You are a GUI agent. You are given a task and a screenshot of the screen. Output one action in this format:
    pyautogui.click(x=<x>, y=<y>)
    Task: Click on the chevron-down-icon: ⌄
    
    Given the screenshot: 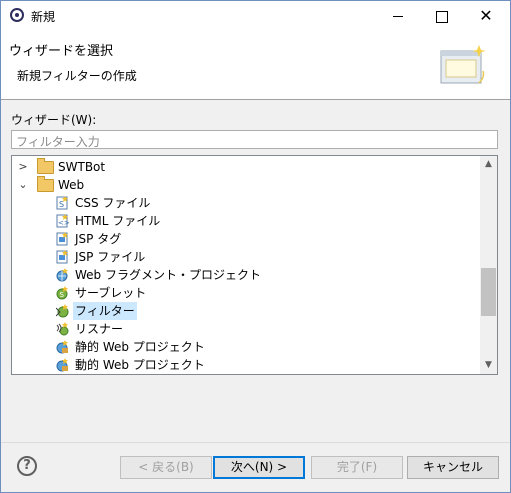 What is the action you would take?
    pyautogui.click(x=23, y=185)
    